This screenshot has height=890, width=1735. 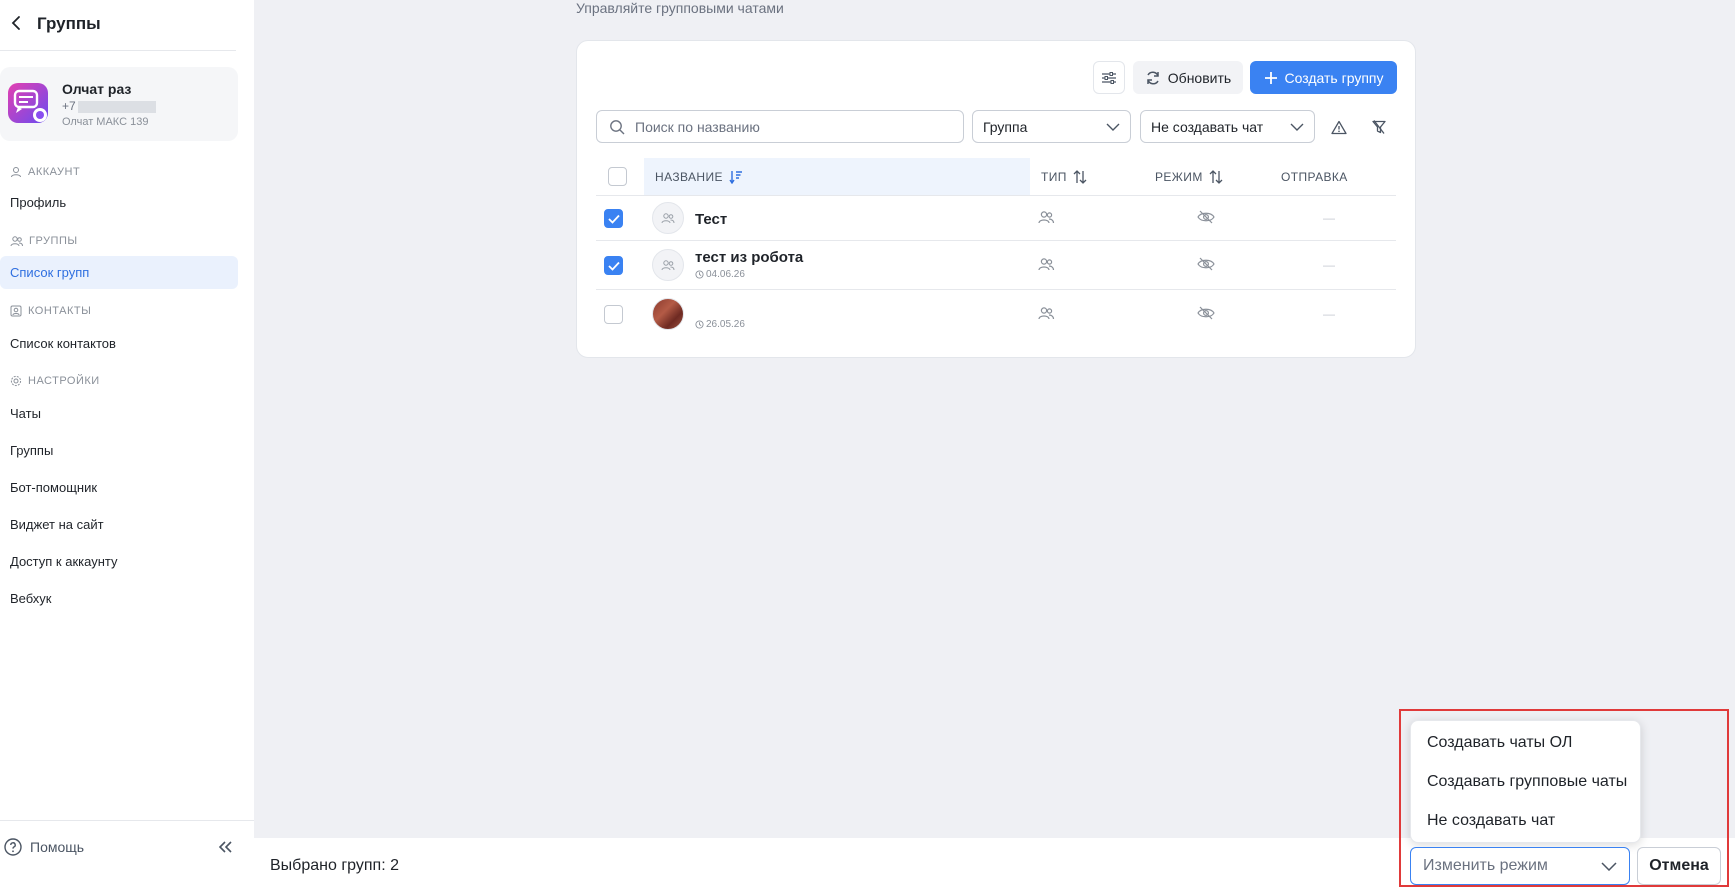 What do you see at coordinates (725, 324) in the screenshot?
I see `group-date-value: 26.05.26` at bounding box center [725, 324].